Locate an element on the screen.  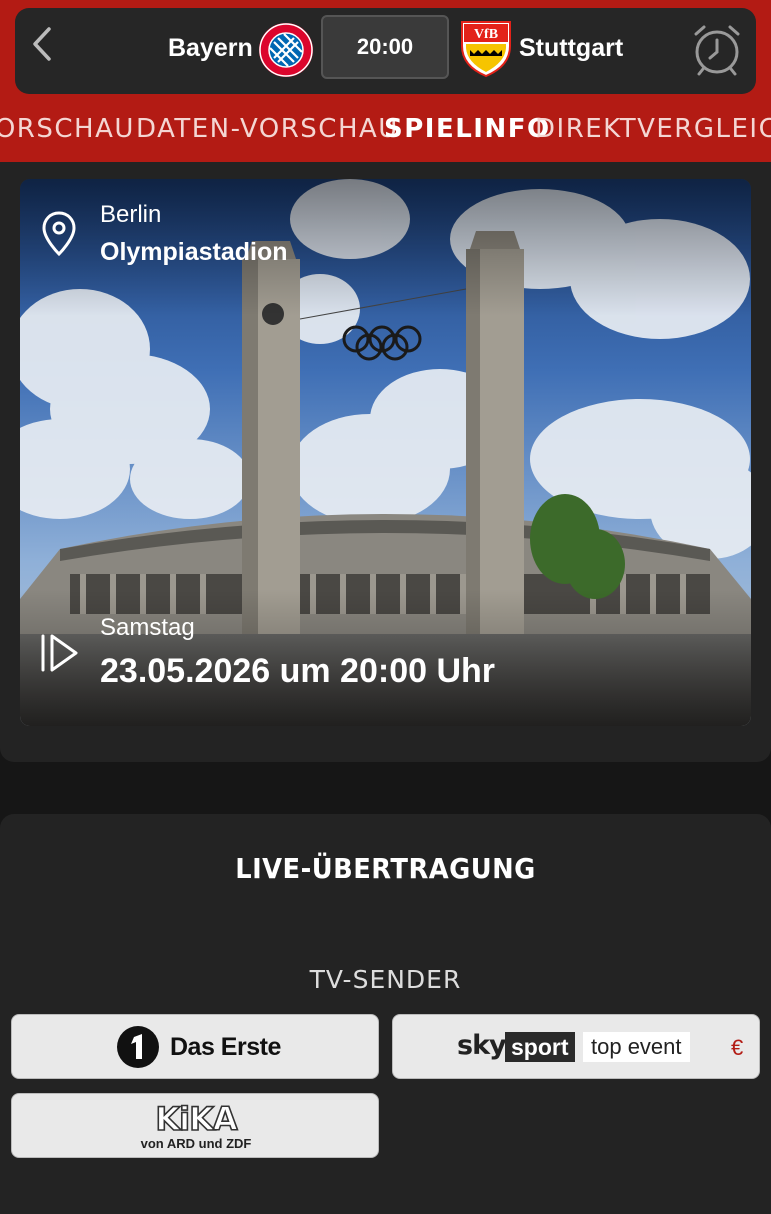
tab-vorschau: VORSCHAU is located at coordinates (67, 129).